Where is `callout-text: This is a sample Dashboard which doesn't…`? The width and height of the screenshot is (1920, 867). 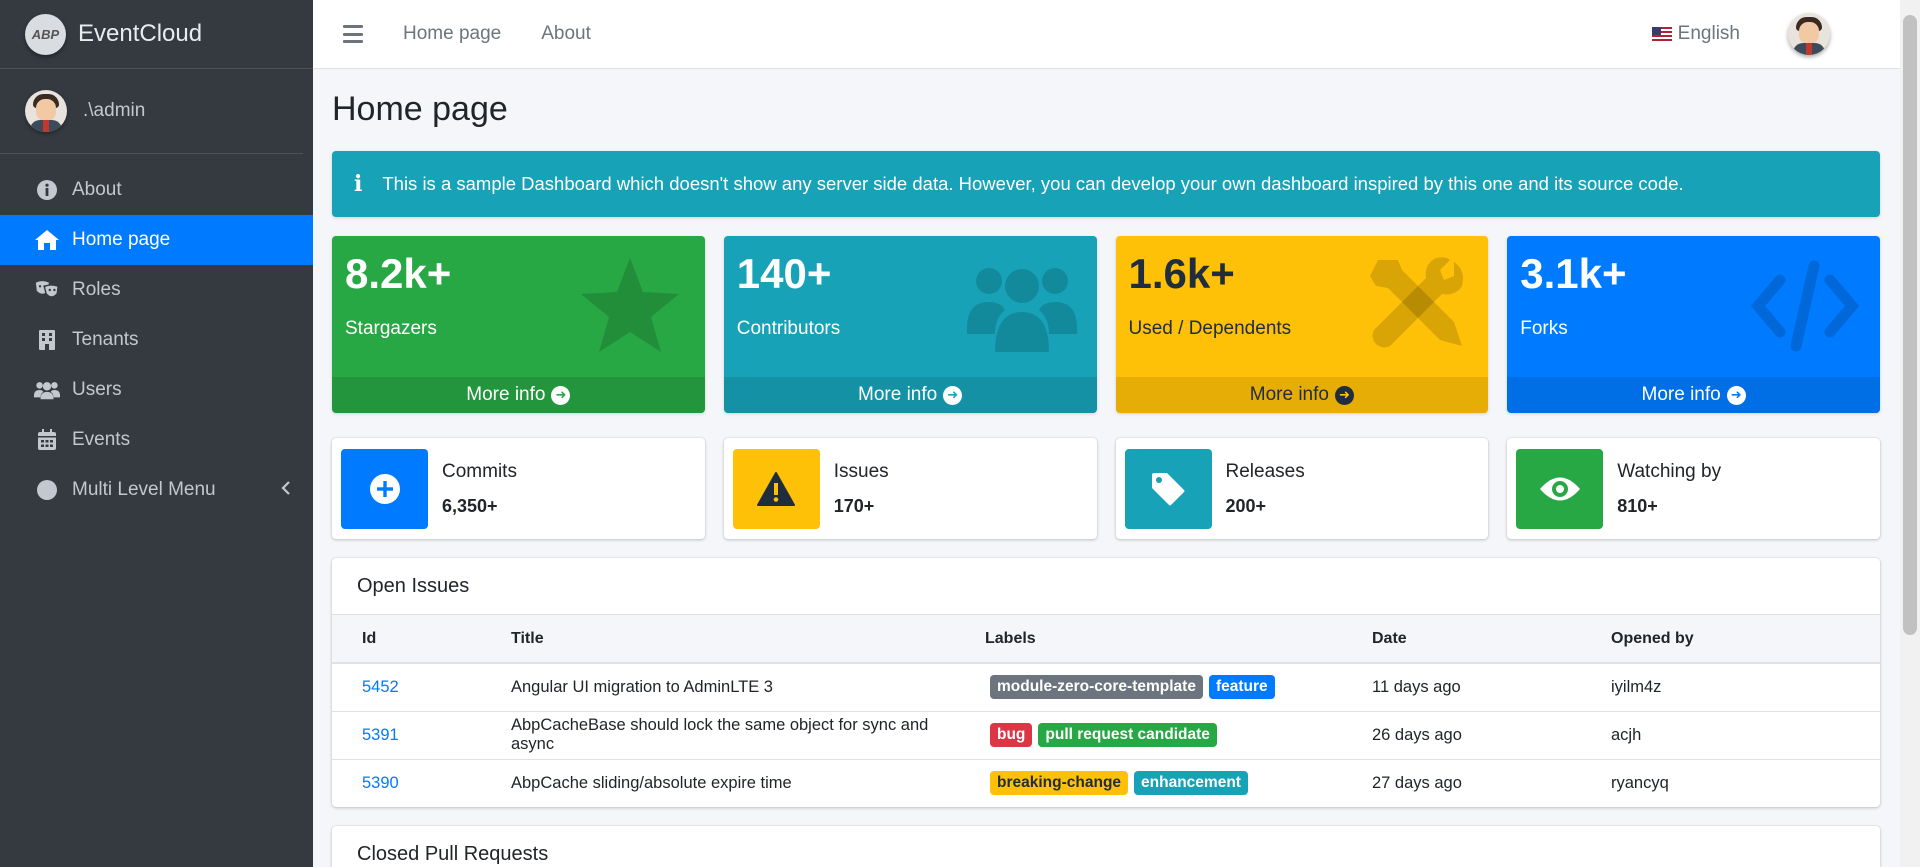 callout-text: This is a sample Dashboard which doesn't… is located at coordinates (1033, 183).